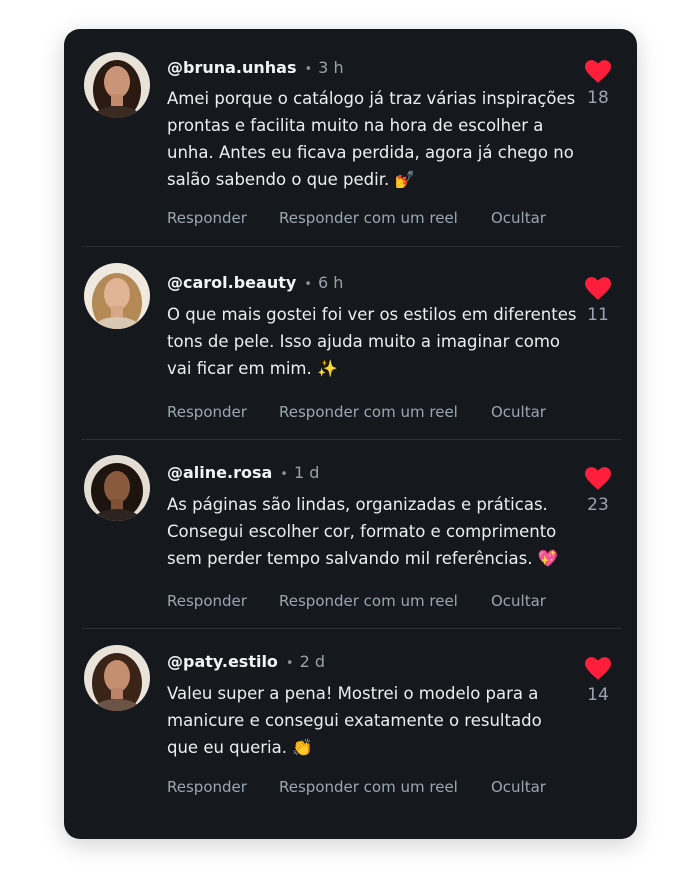 This screenshot has width=700, height=875. Describe the element at coordinates (598, 505) in the screenshot. I see `like-count: 23` at that location.